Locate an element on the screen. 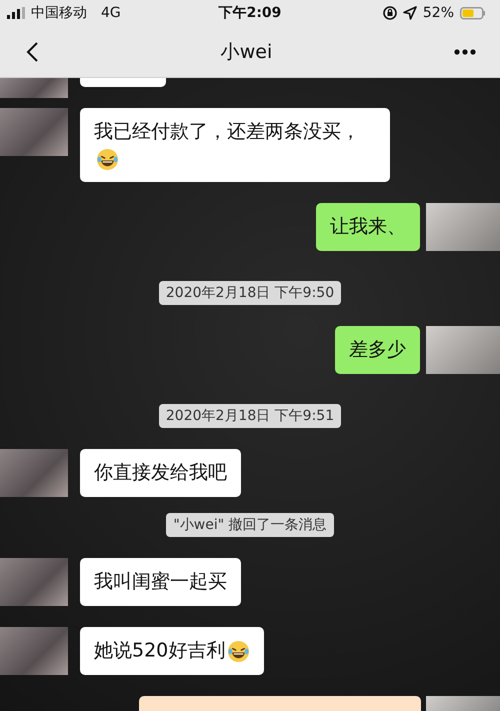 The image size is (500, 711). clock-time: 下午2:09 is located at coordinates (250, 13).